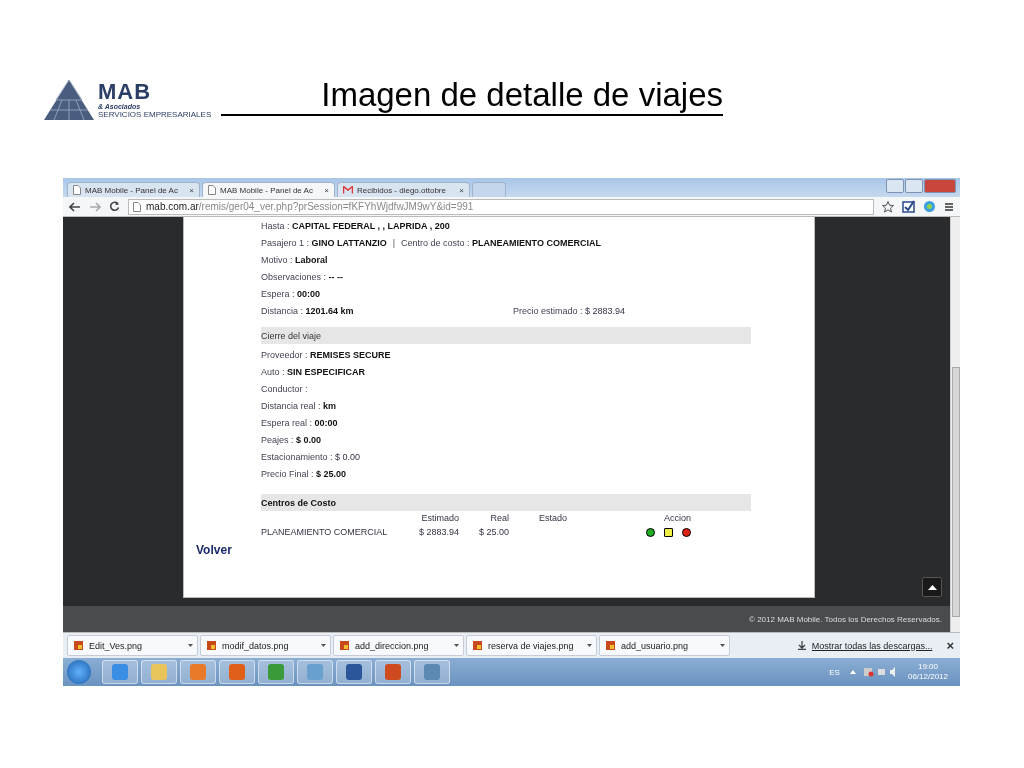  Describe the element at coordinates (499, 518) in the screenshot. I see `column-header: Real` at that location.